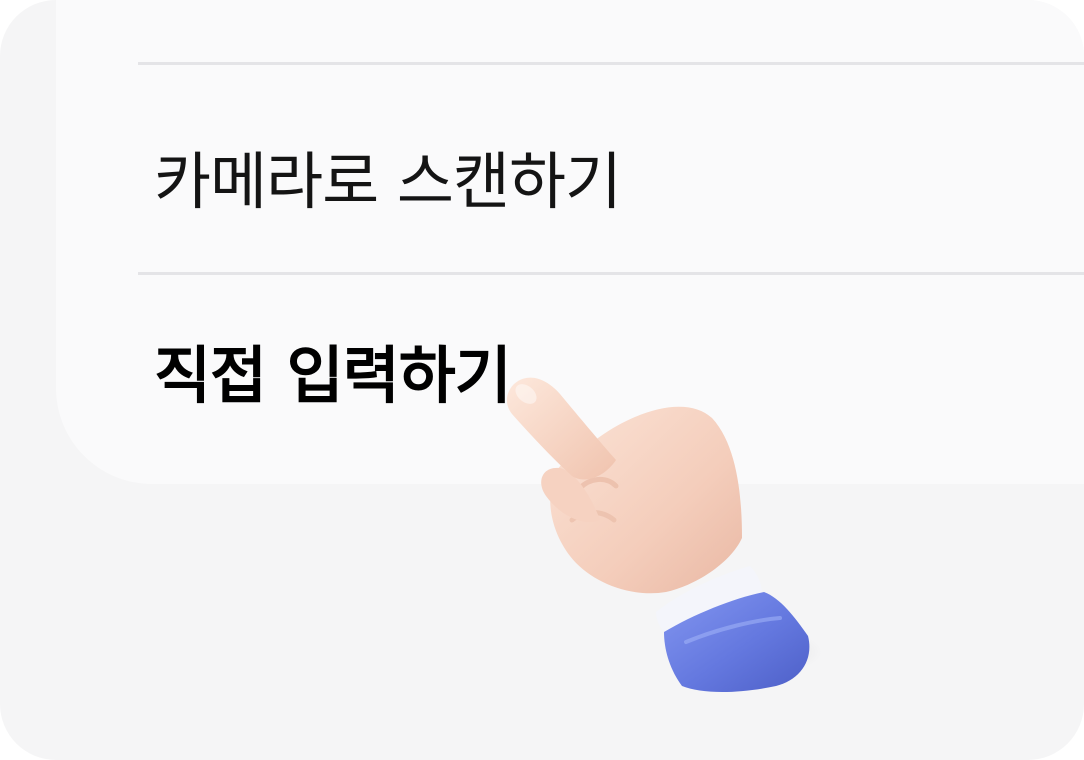 This screenshot has width=1084, height=760. Describe the element at coordinates (333, 375) in the screenshot. I see `menu-item-label: 직접 입력하기` at that location.